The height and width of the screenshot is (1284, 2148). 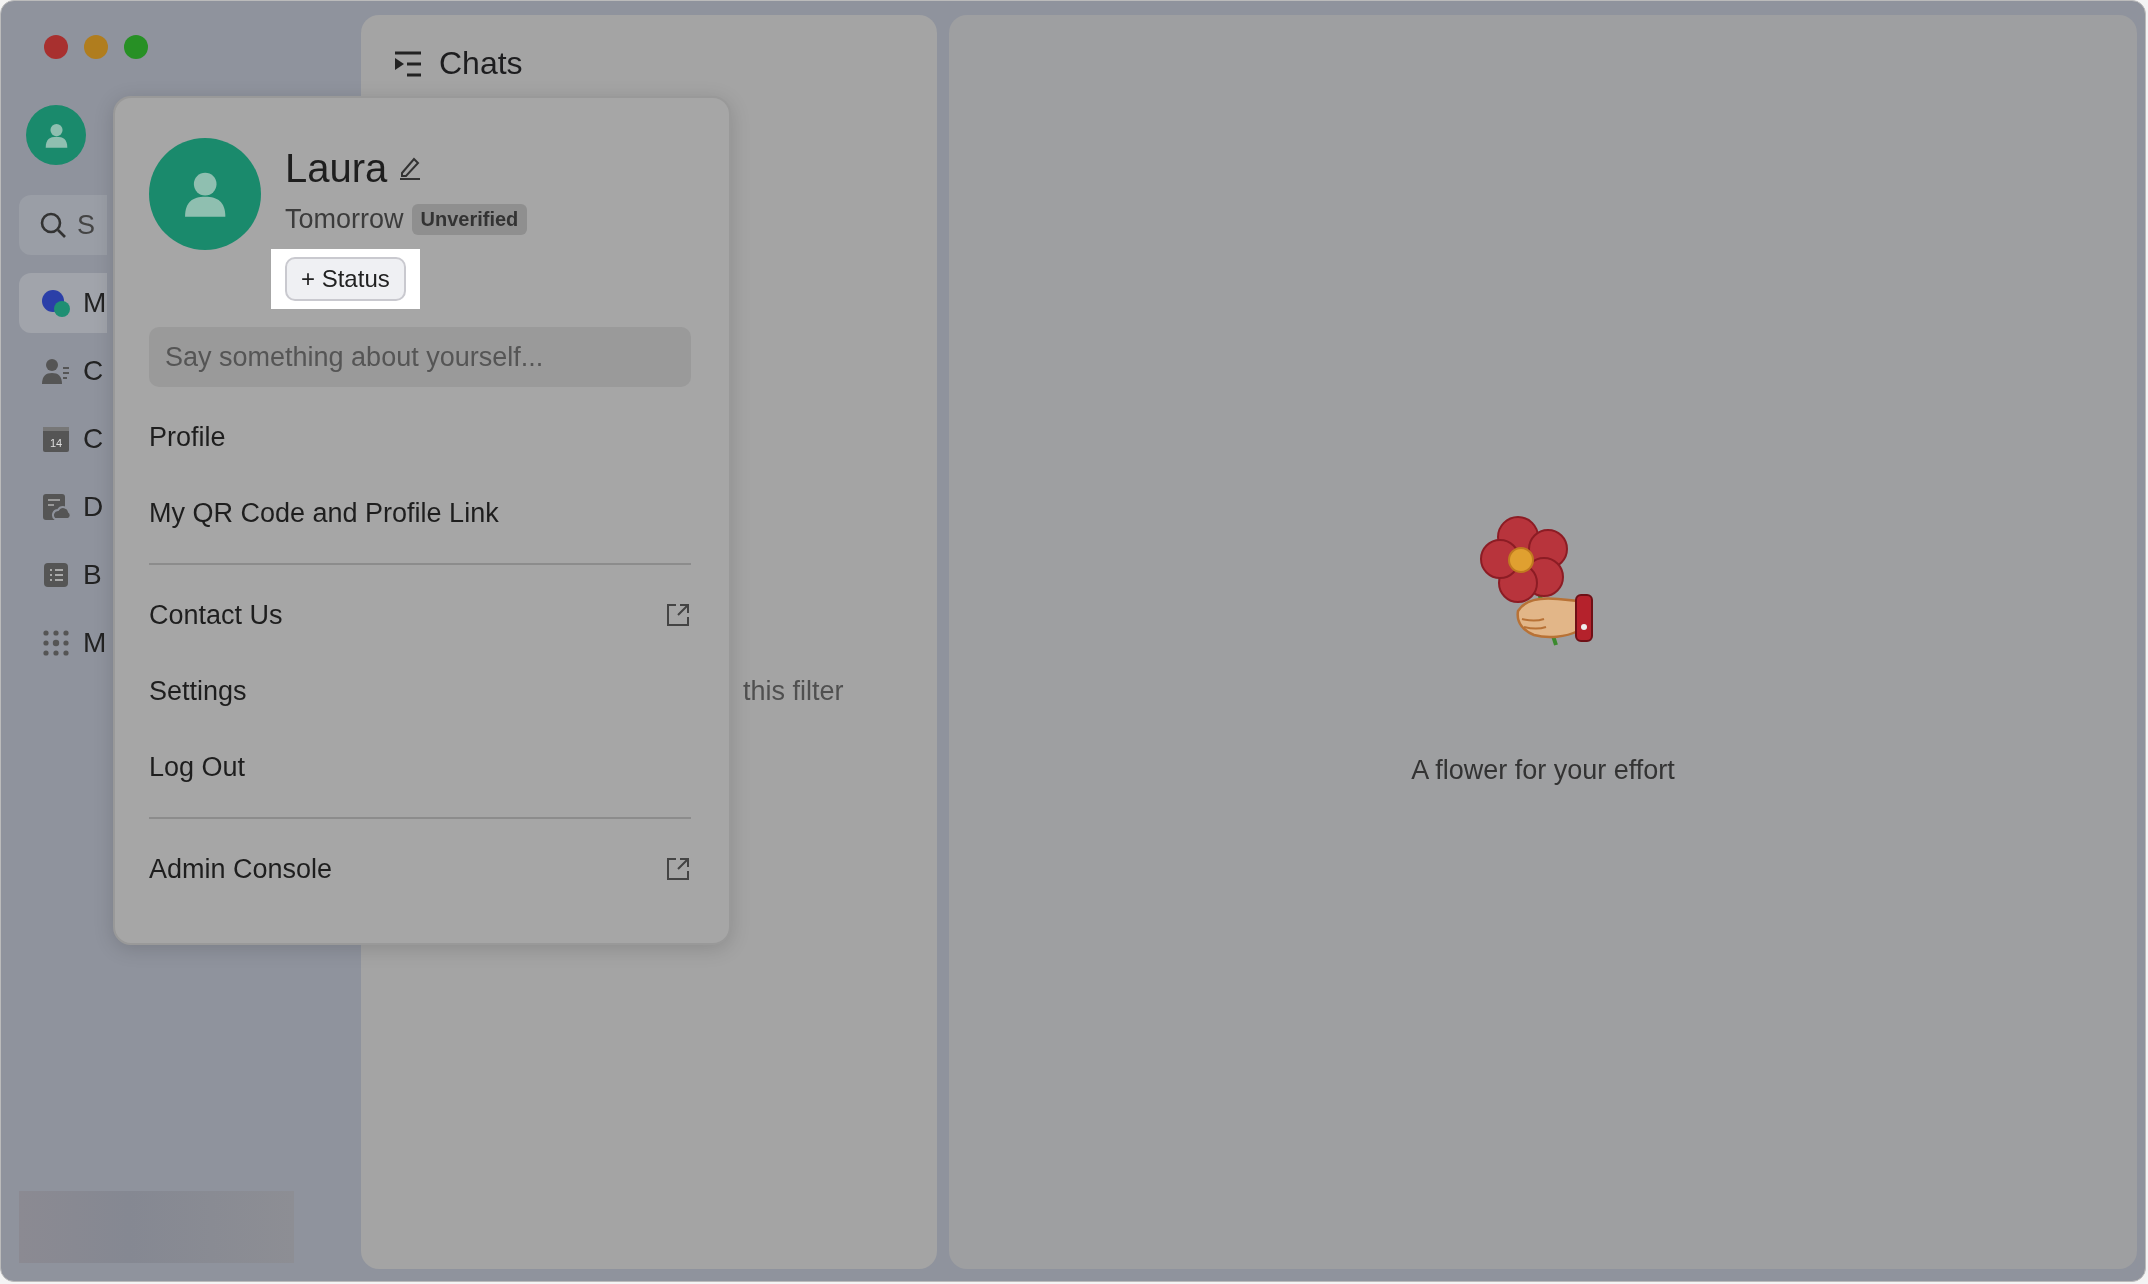 I want to click on search-icon, so click(x=53, y=225).